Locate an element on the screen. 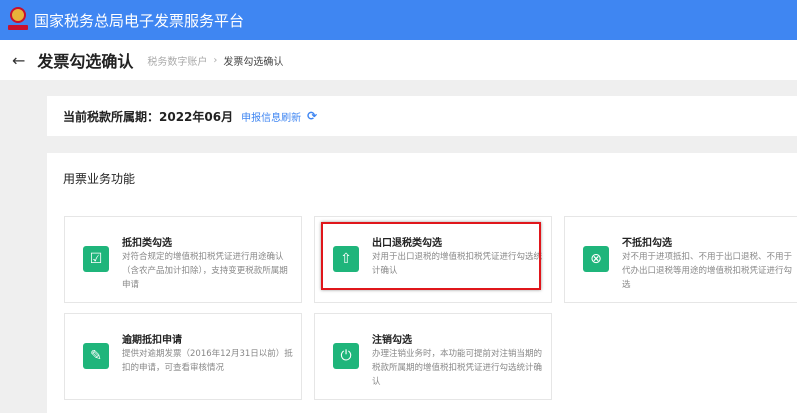  page-title: 发票勾选确认 is located at coordinates (85, 61).